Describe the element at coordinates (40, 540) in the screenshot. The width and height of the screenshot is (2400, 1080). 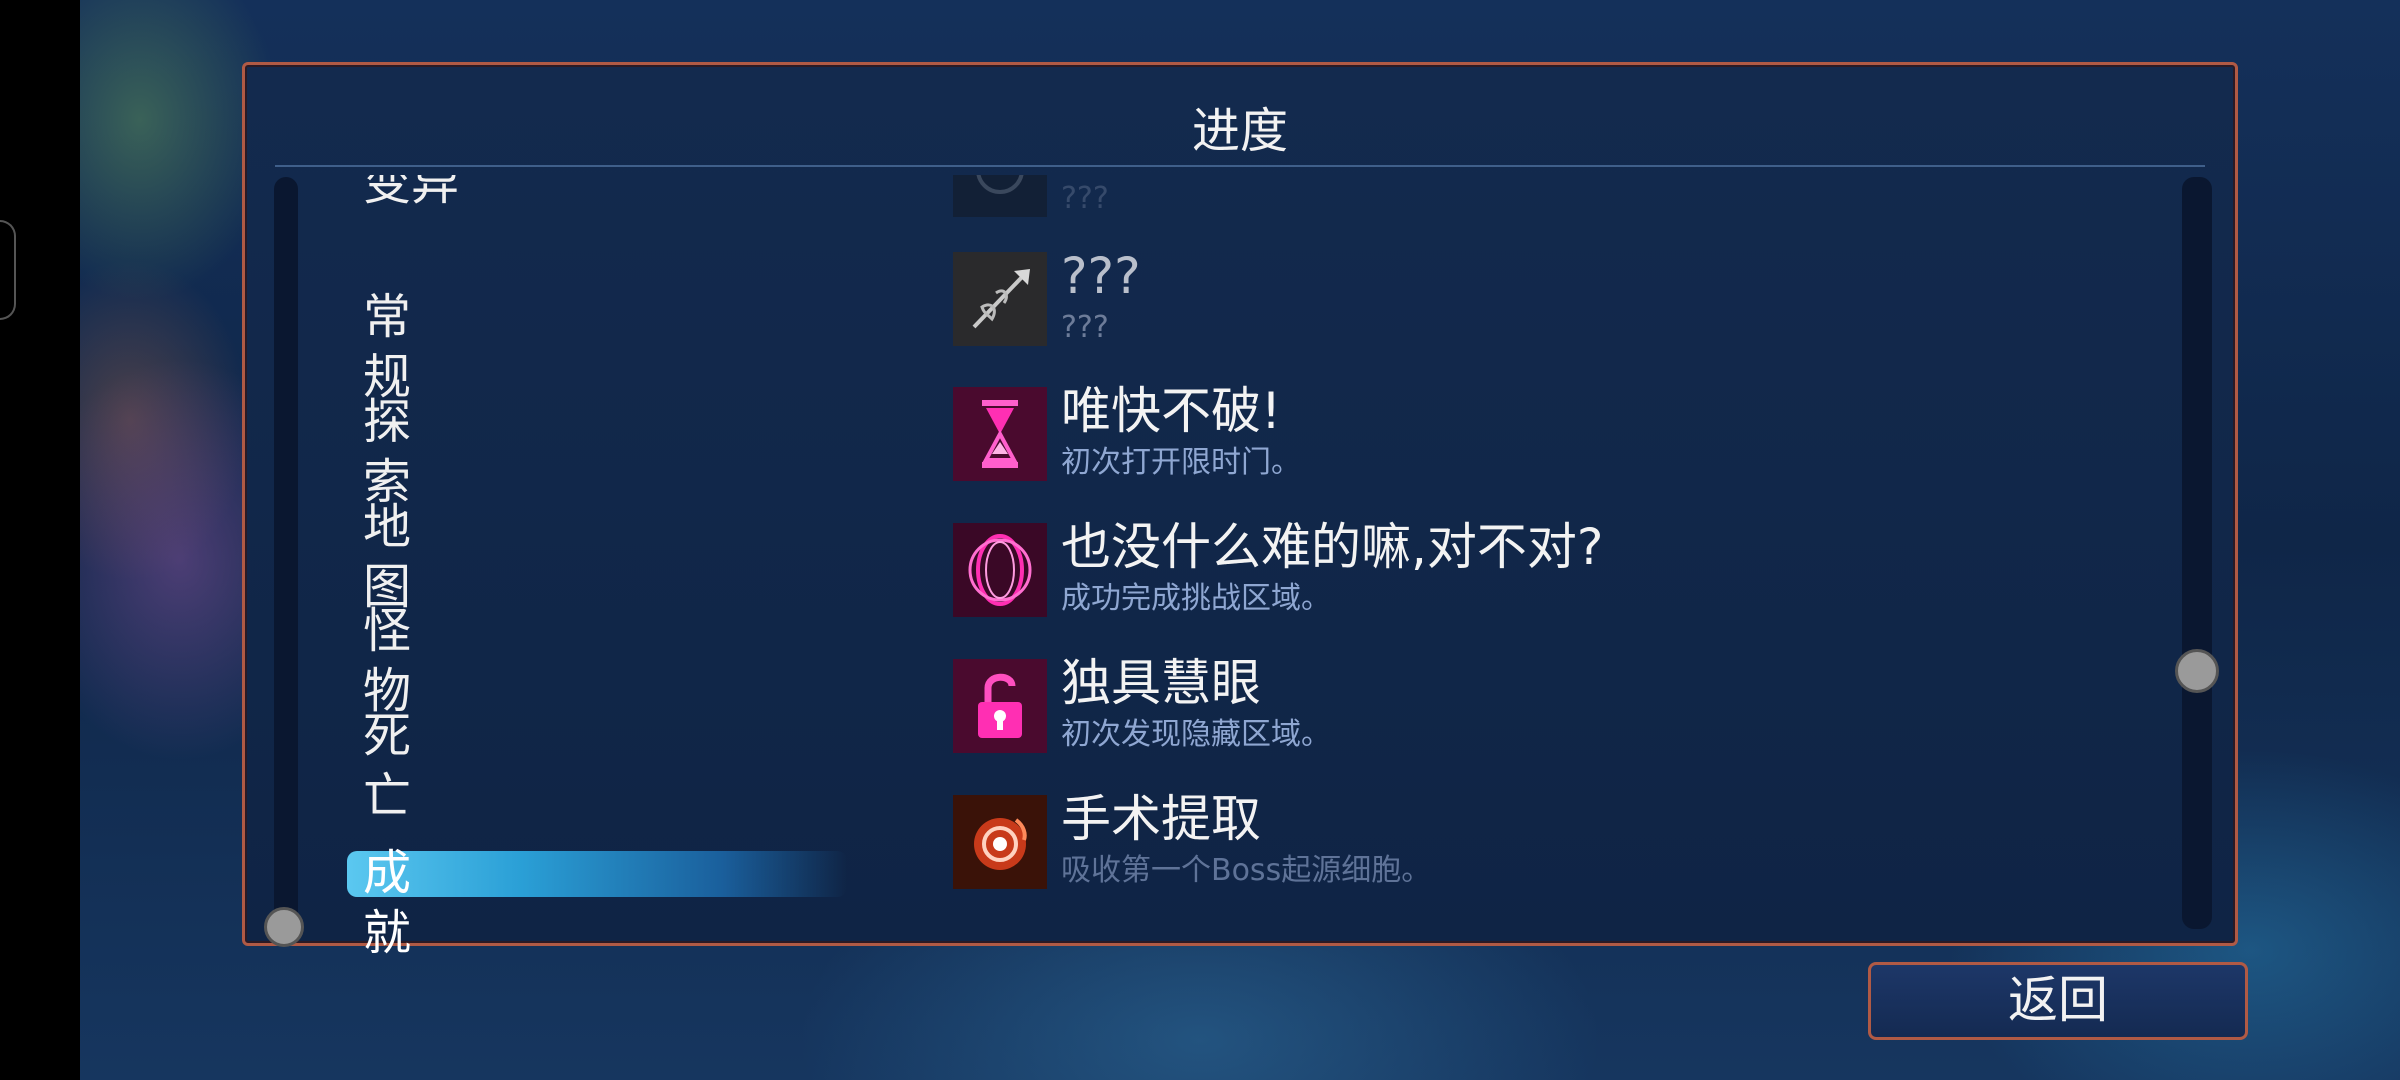
I see `screen-bezel` at that location.